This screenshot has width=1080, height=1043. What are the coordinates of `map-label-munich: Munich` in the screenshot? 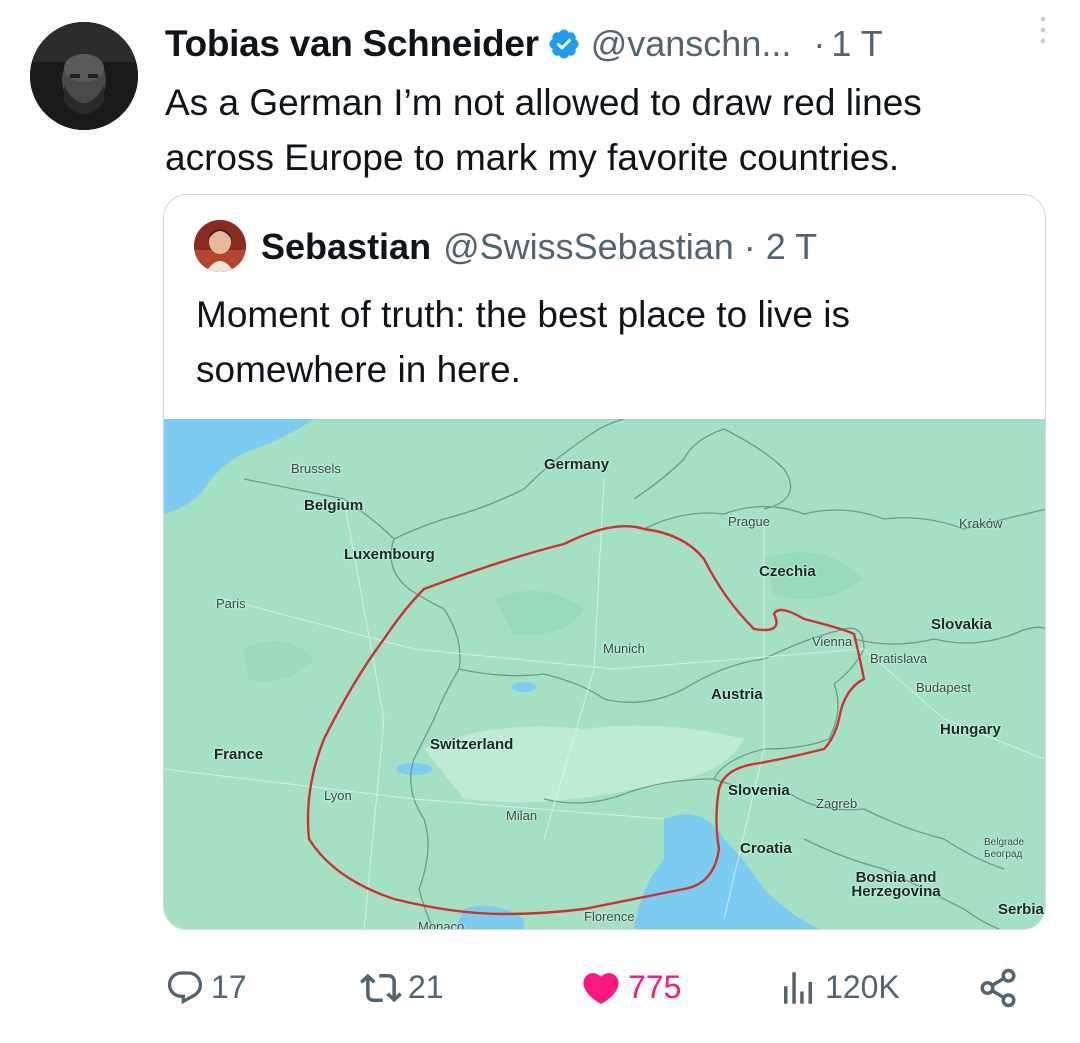 It's located at (624, 648).